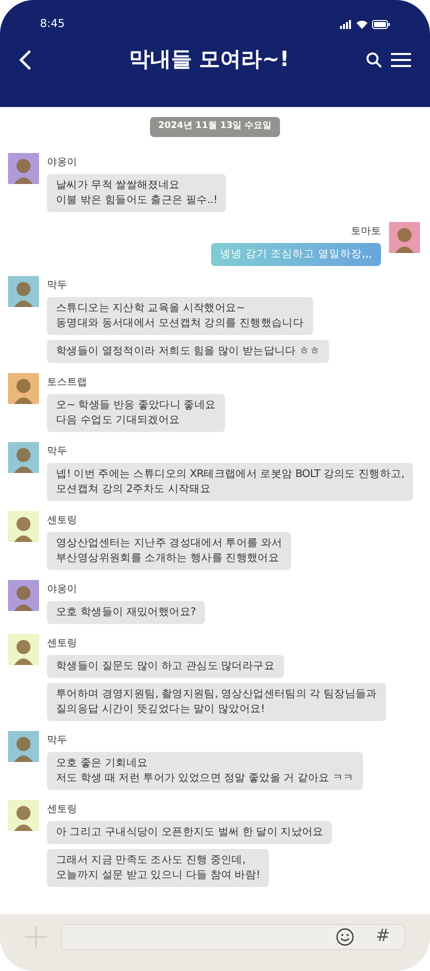  I want to click on message-bubble: 오호 좋은 기회네요 저도 학생 때 저런 투어가 있었으면 정말 좋았을 거 같아요 ㅋㅋ, so click(205, 771).